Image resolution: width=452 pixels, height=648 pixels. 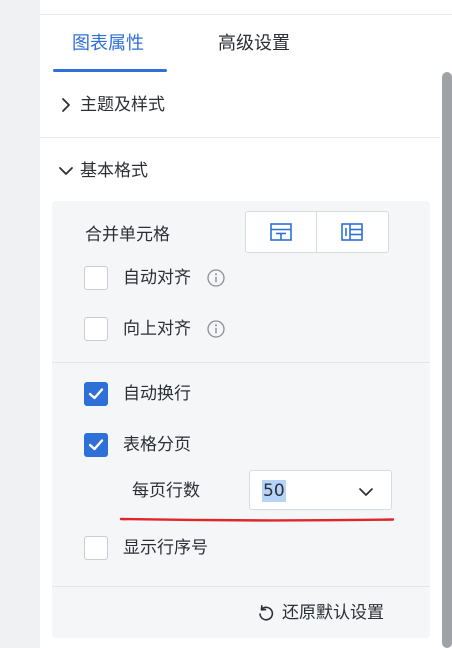 I want to click on show-row-number-checkbox, so click(x=96, y=548).